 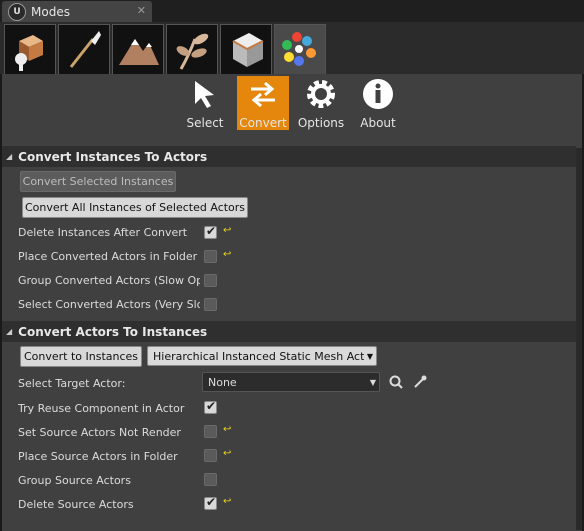 What do you see at coordinates (205, 123) in the screenshot?
I see `tool-label: Select` at bounding box center [205, 123].